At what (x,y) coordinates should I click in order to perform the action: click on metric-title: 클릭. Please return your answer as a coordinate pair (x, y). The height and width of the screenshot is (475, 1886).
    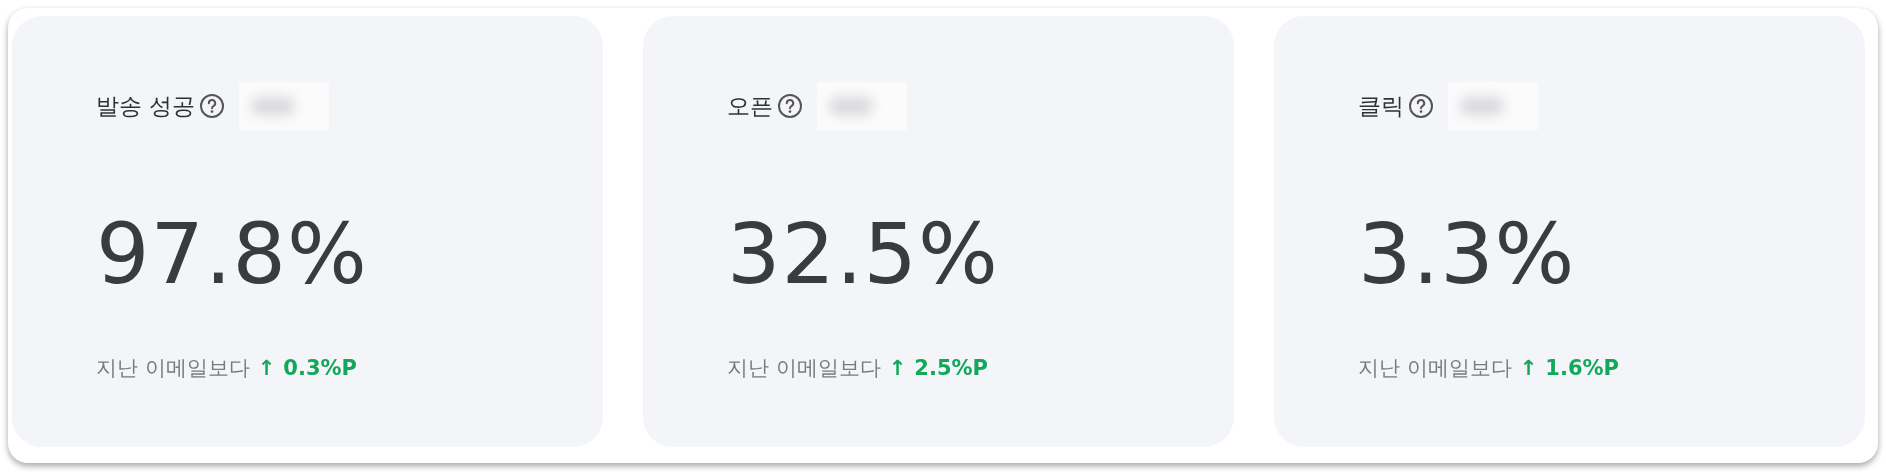
    Looking at the image, I should click on (1381, 106).